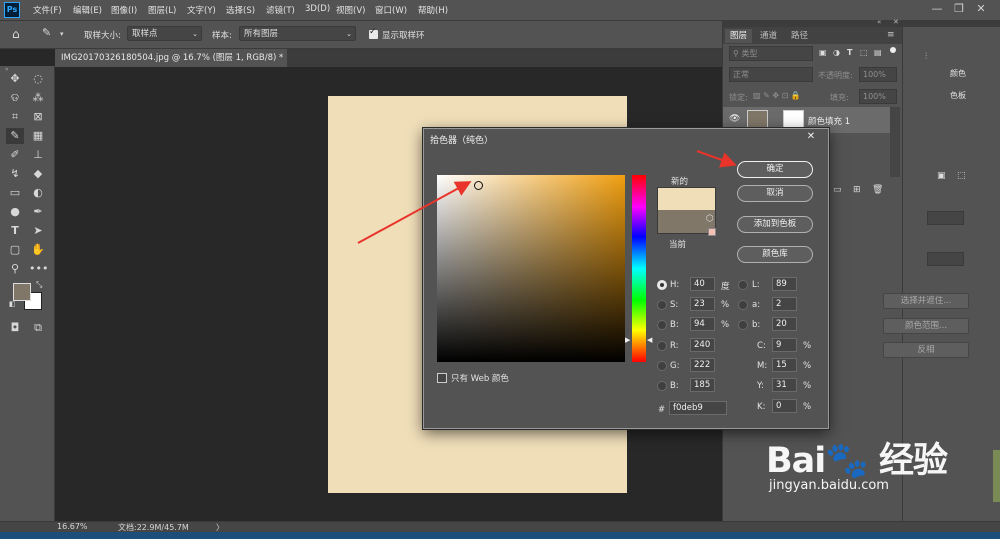 The height and width of the screenshot is (539, 1000). What do you see at coordinates (15, 193) in the screenshot?
I see `gradient-icon: ▭` at bounding box center [15, 193].